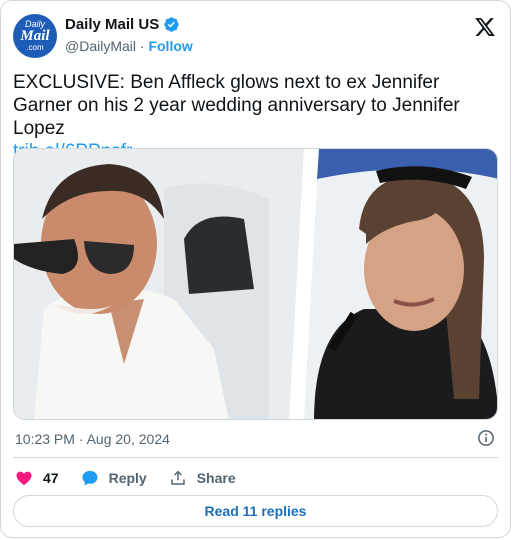 Image resolution: width=513 pixels, height=540 pixels. What do you see at coordinates (255, 457) in the screenshot?
I see `divider` at bounding box center [255, 457].